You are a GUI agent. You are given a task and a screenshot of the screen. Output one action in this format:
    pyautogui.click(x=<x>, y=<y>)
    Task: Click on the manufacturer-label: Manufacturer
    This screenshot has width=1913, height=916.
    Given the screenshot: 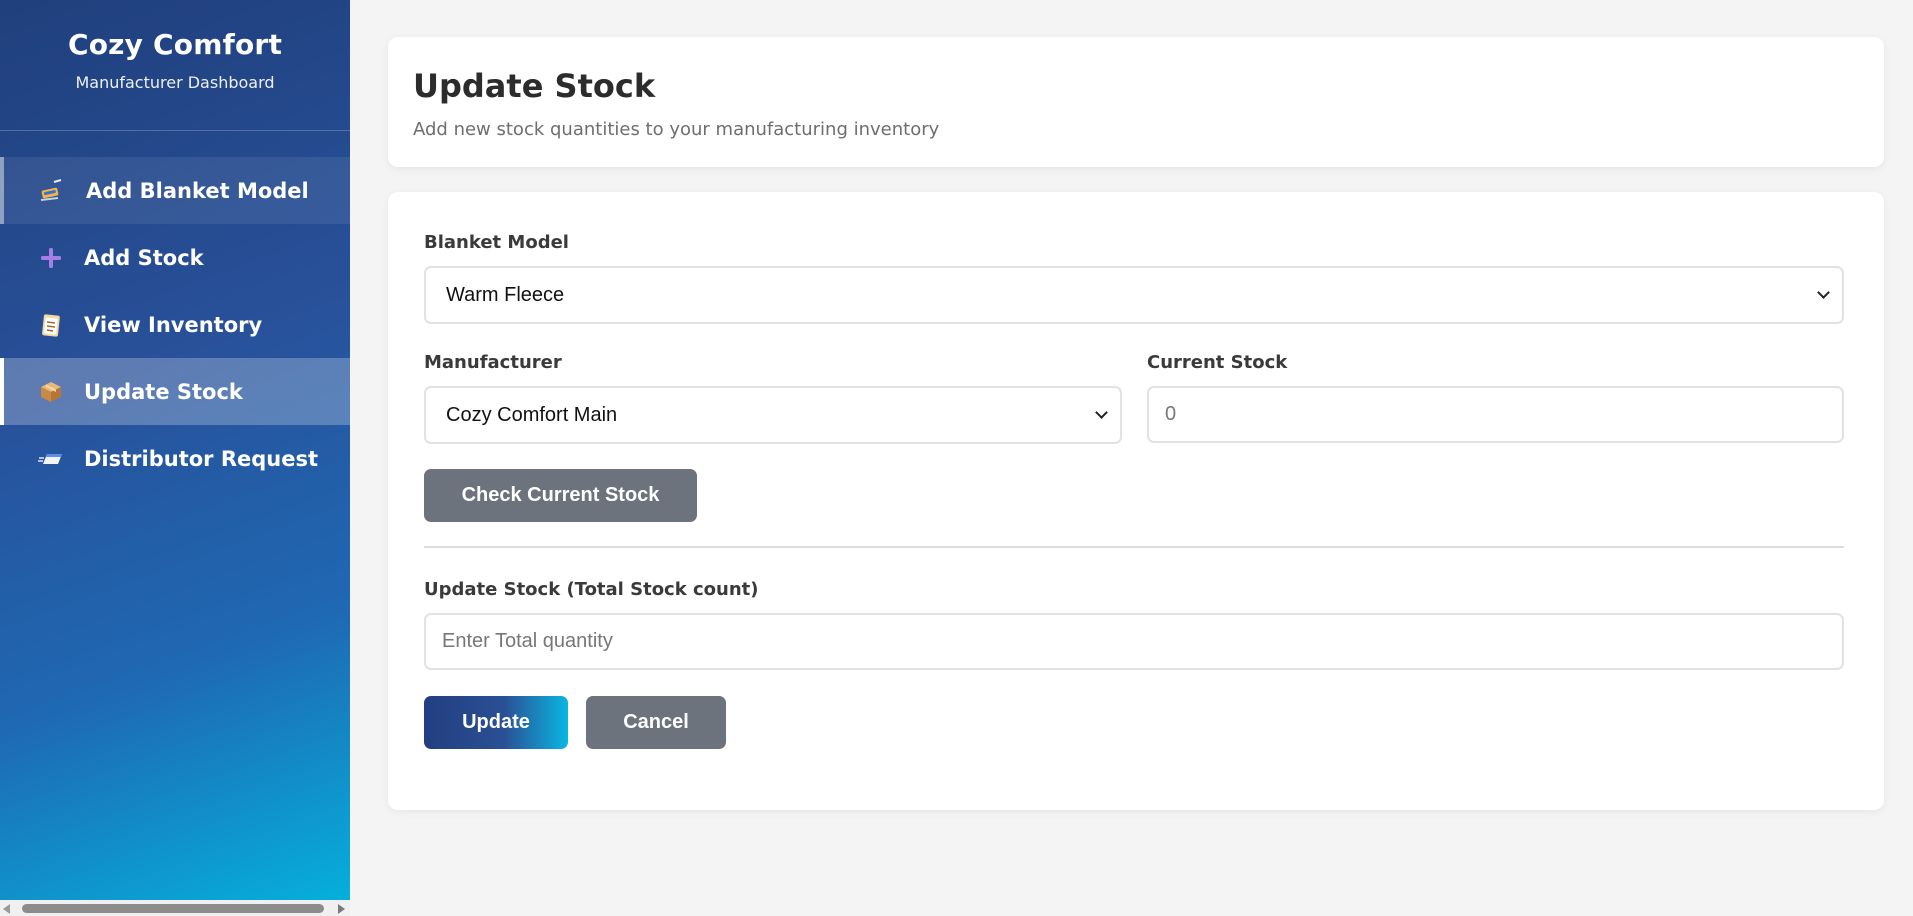 What is the action you would take?
    pyautogui.click(x=493, y=362)
    